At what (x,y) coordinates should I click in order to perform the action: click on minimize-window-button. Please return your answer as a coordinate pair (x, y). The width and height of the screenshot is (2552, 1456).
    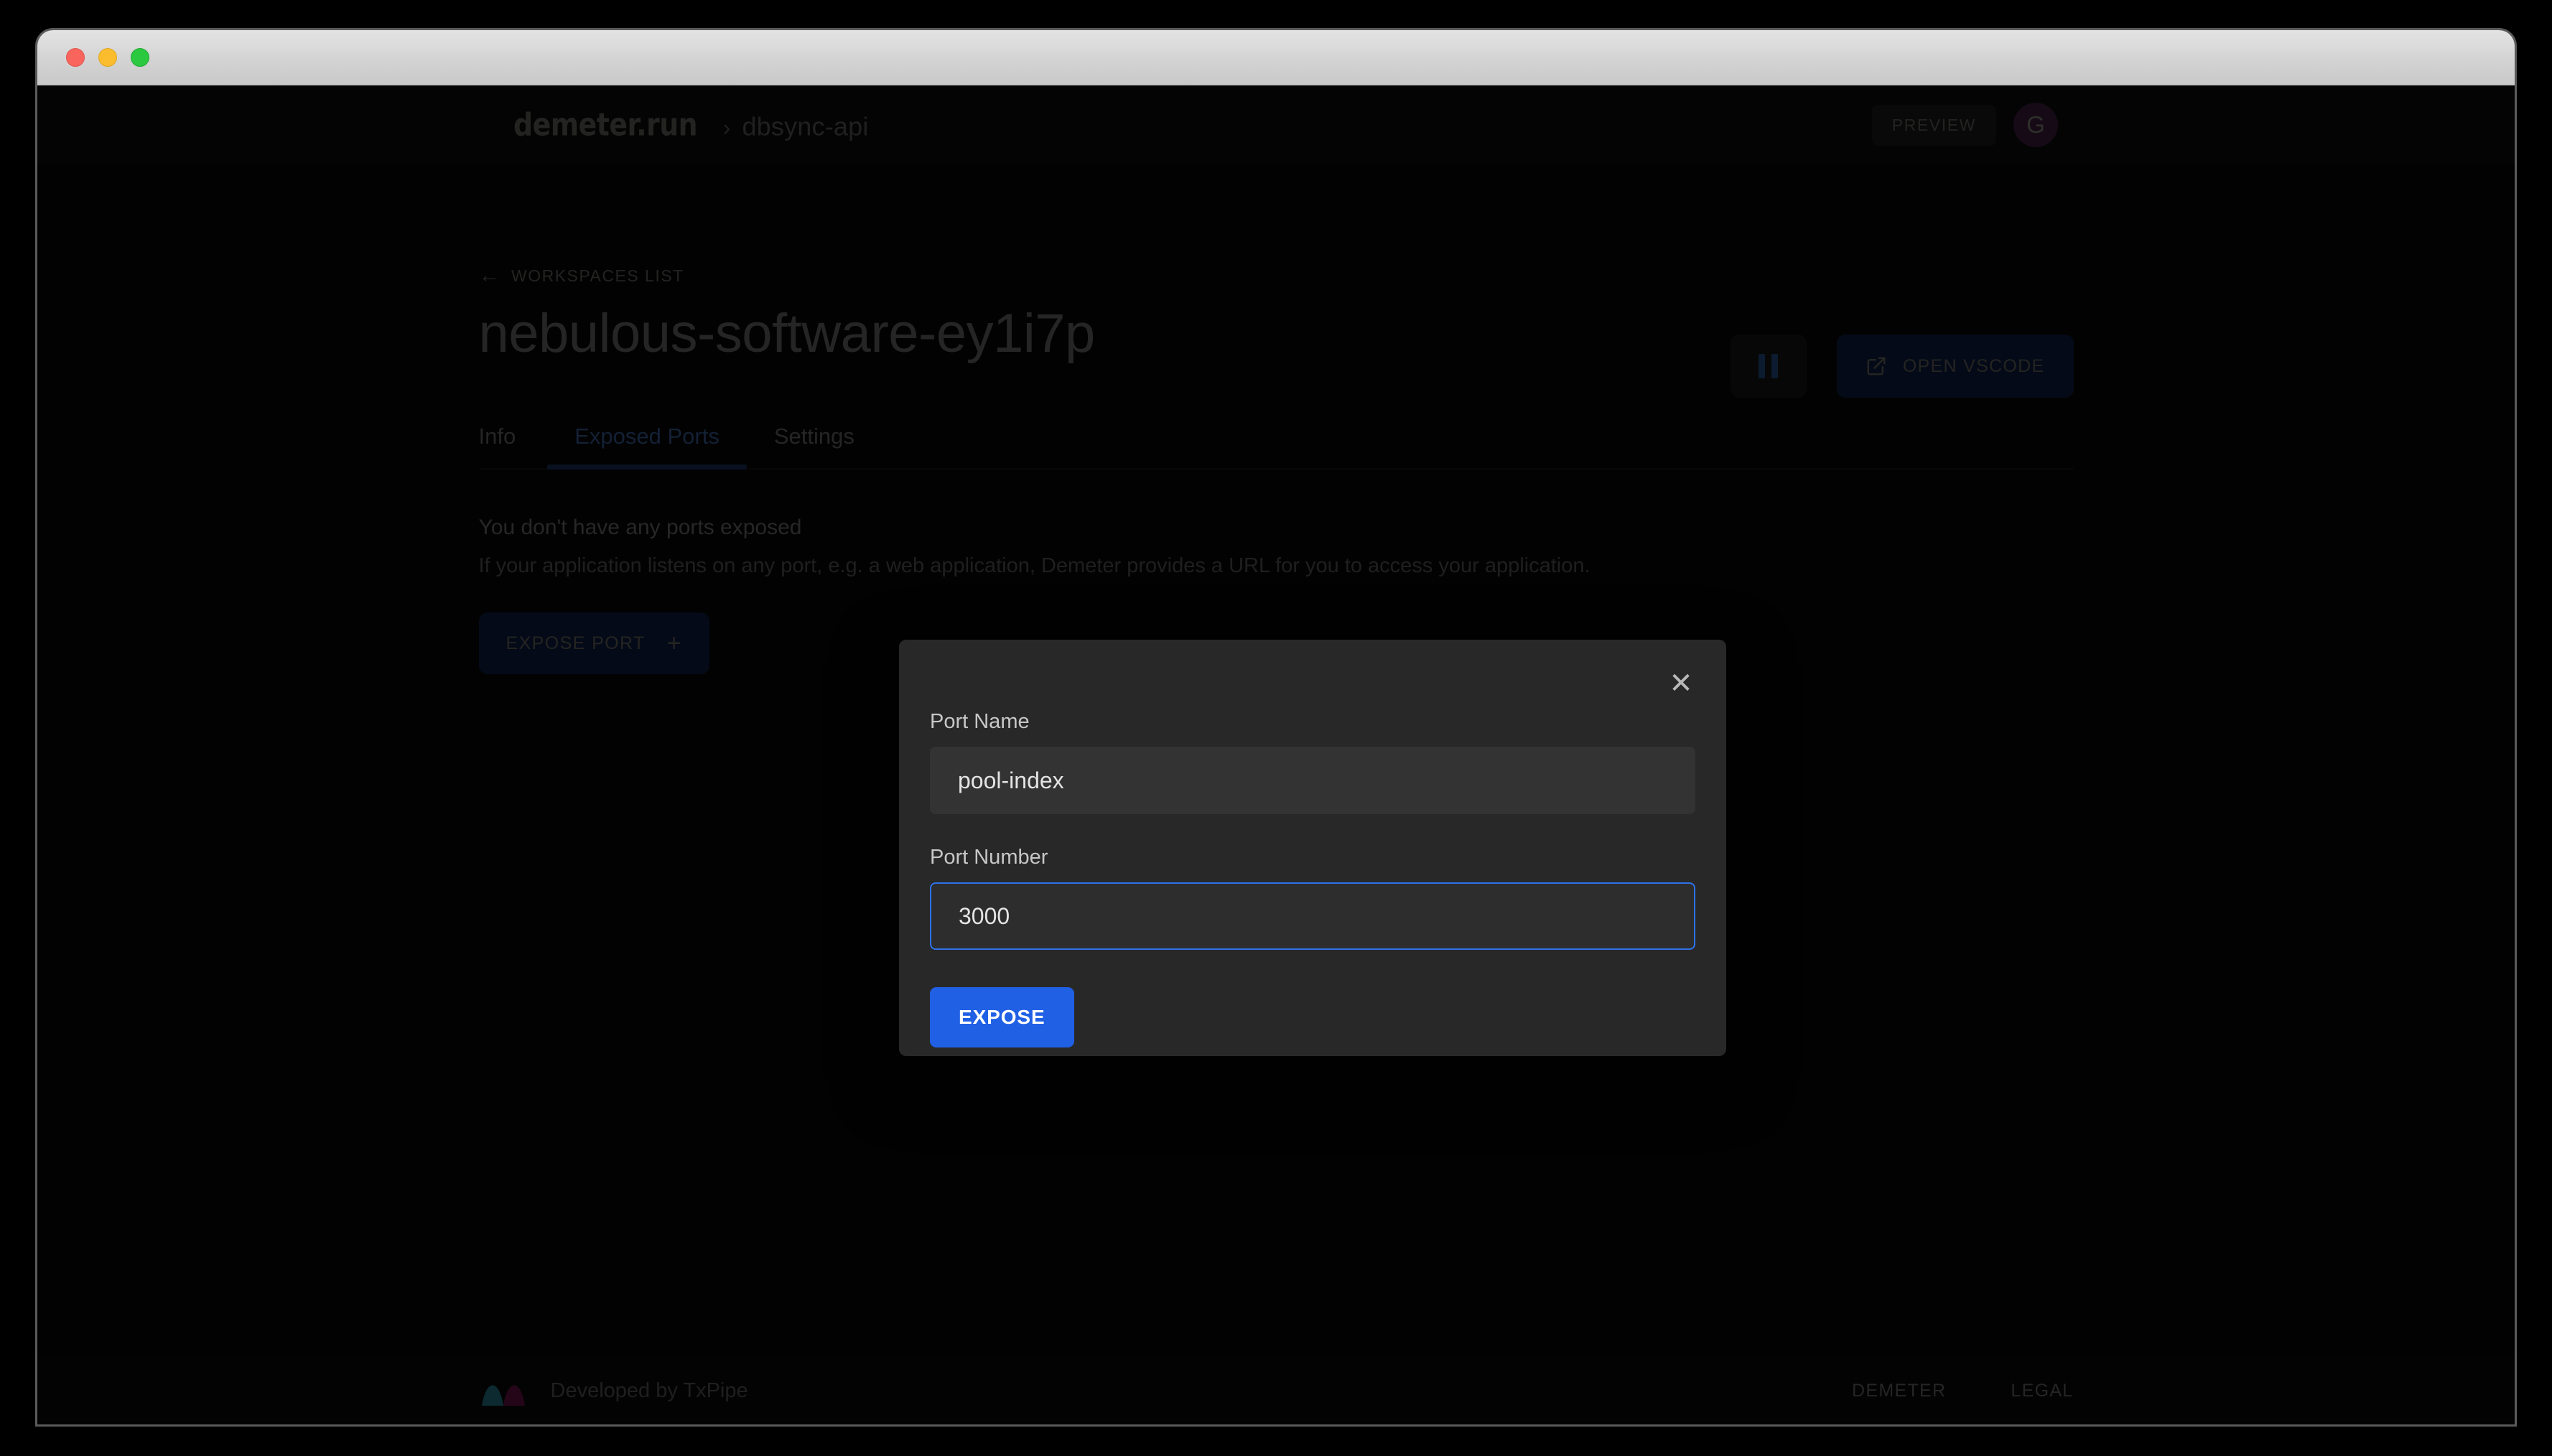
    Looking at the image, I should click on (107, 57).